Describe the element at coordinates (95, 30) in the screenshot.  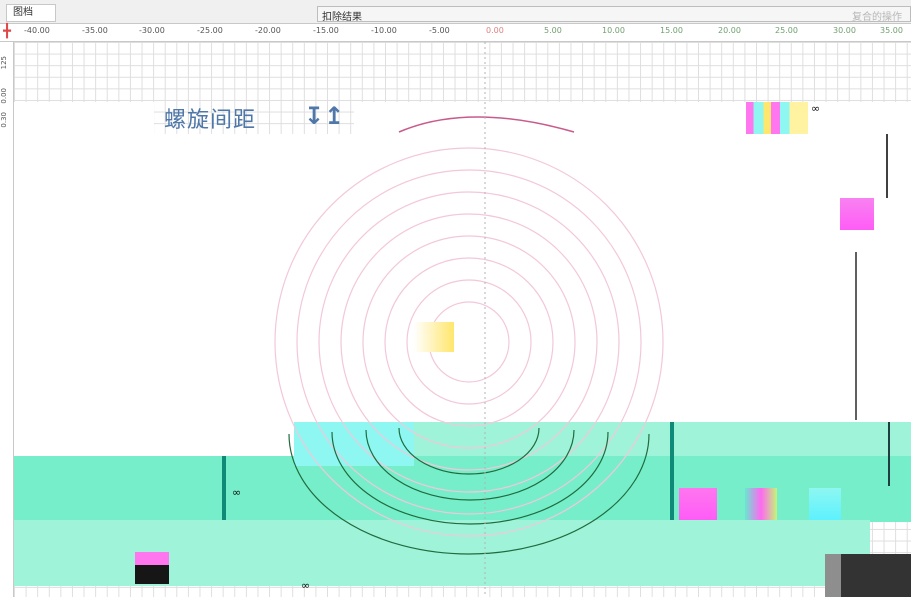
I see `ruler-tick: -35.00` at that location.